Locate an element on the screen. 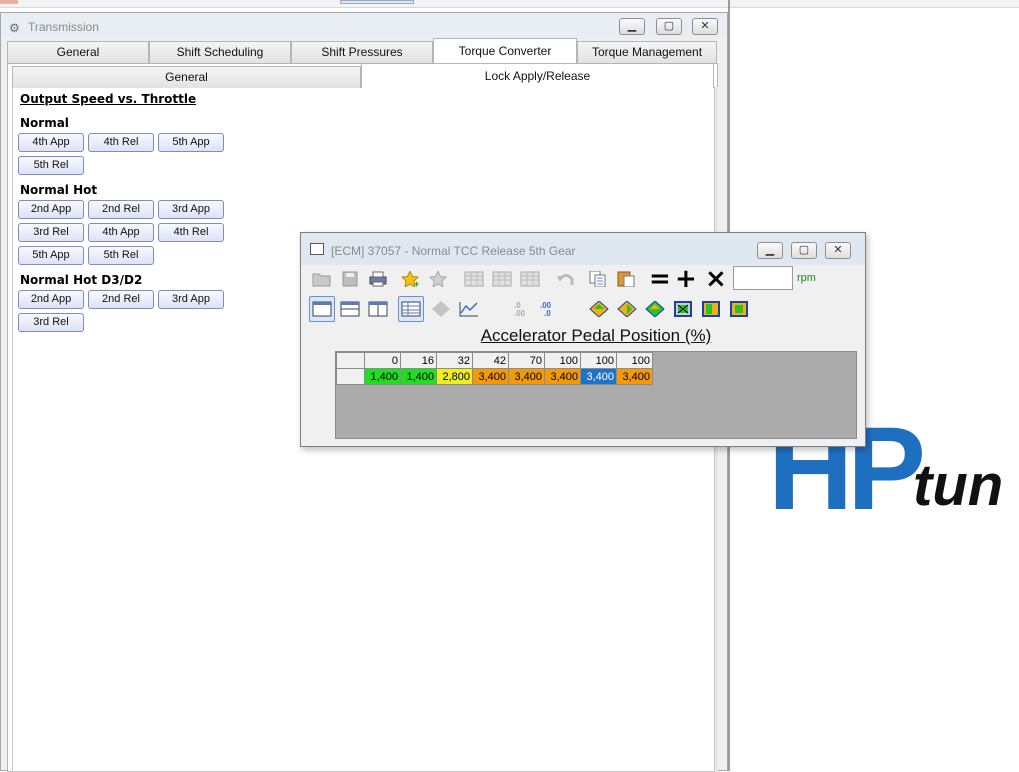 The height and width of the screenshot is (772, 1019). decrease-decimals-icon: .0.00 is located at coordinates (520, 309).